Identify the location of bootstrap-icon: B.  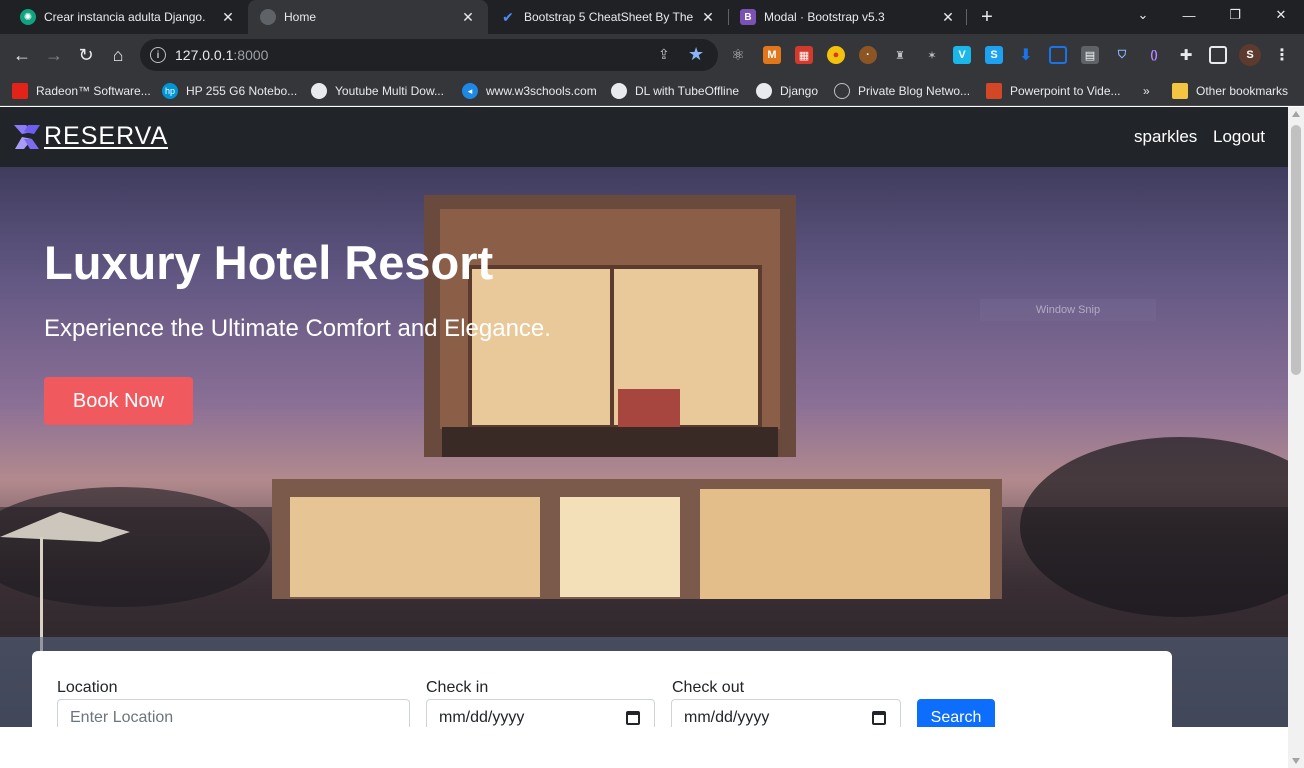
(748, 17).